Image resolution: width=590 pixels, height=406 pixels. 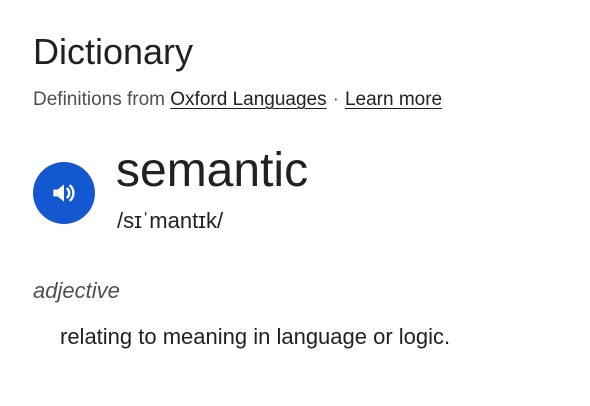 I want to click on part-of-speech: adjective, so click(x=76, y=290).